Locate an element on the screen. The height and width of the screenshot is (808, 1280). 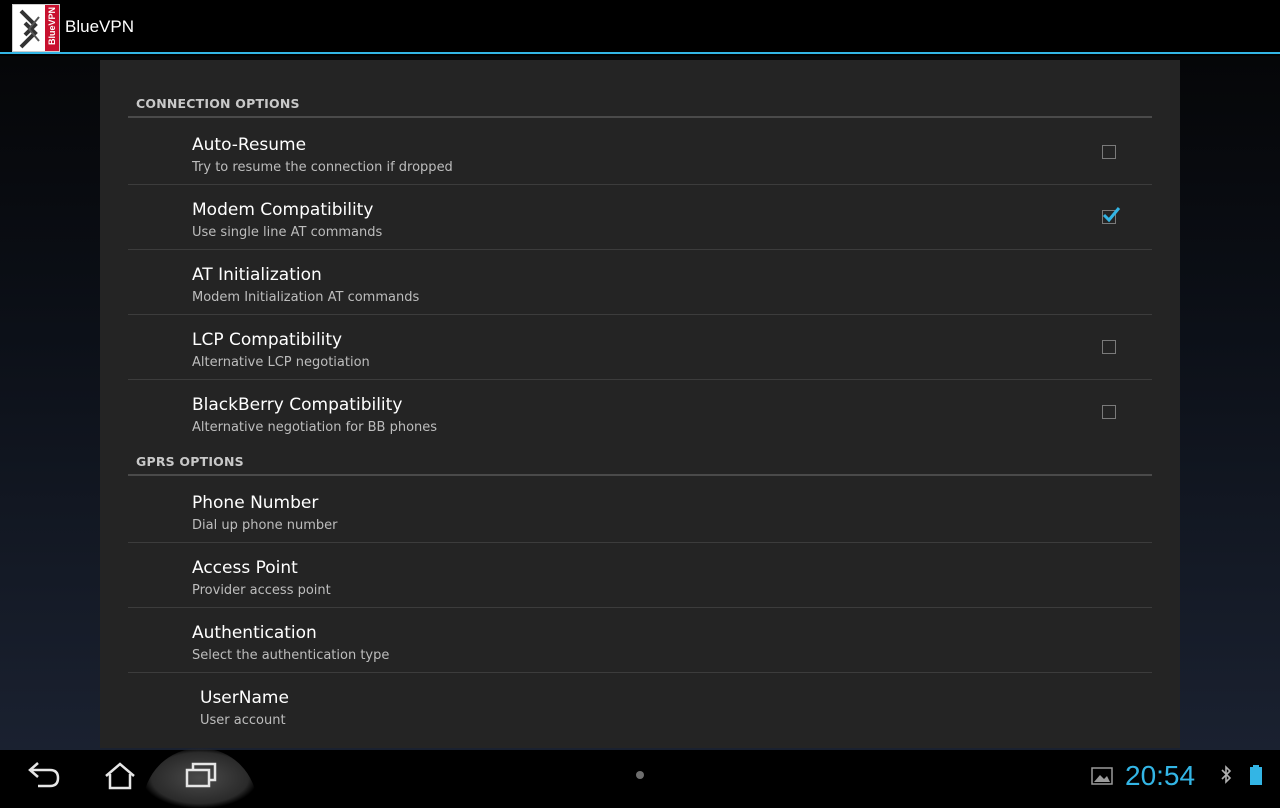
modem-compatibility-checkbox is located at coordinates (1111, 215).